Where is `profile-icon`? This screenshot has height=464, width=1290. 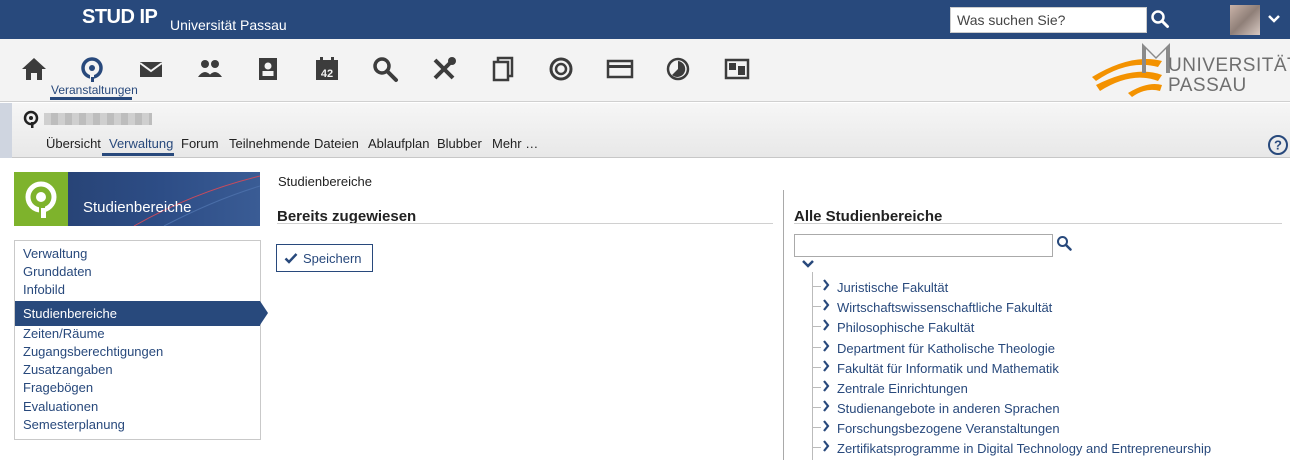
profile-icon is located at coordinates (268, 69).